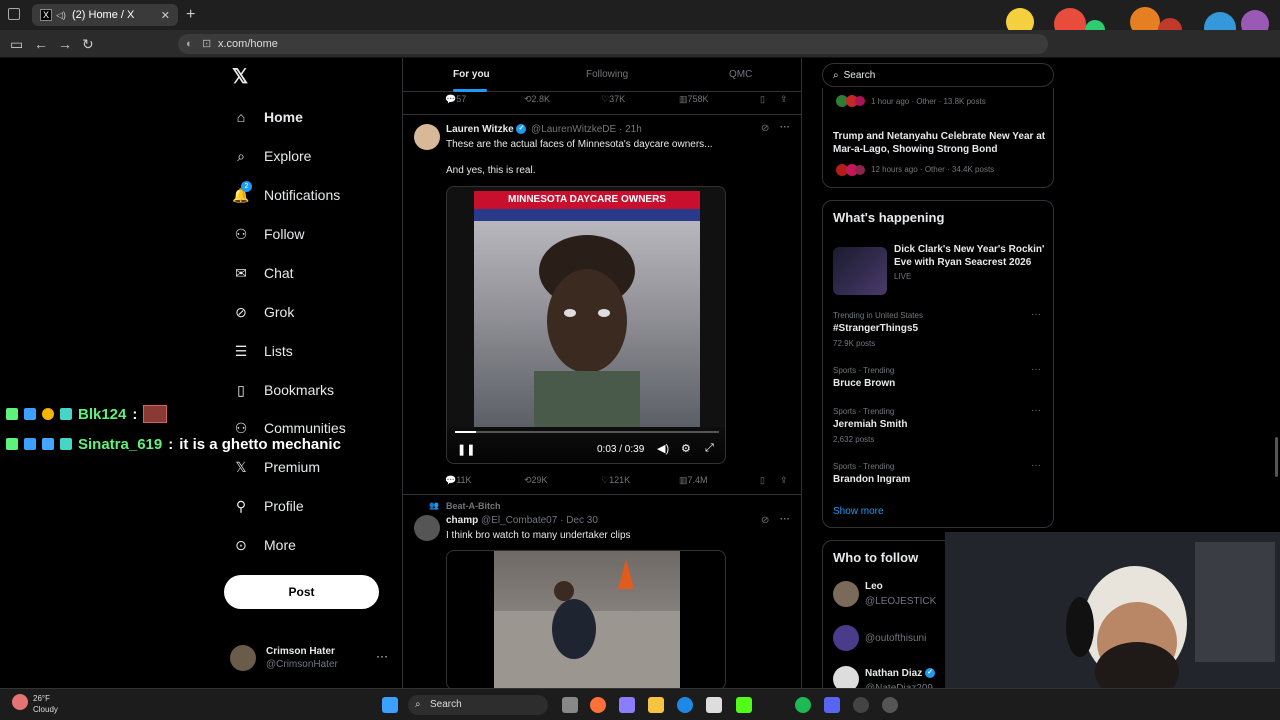 This screenshot has width=1280, height=720. Describe the element at coordinates (41, 44) in the screenshot. I see `back-icon: ←` at that location.